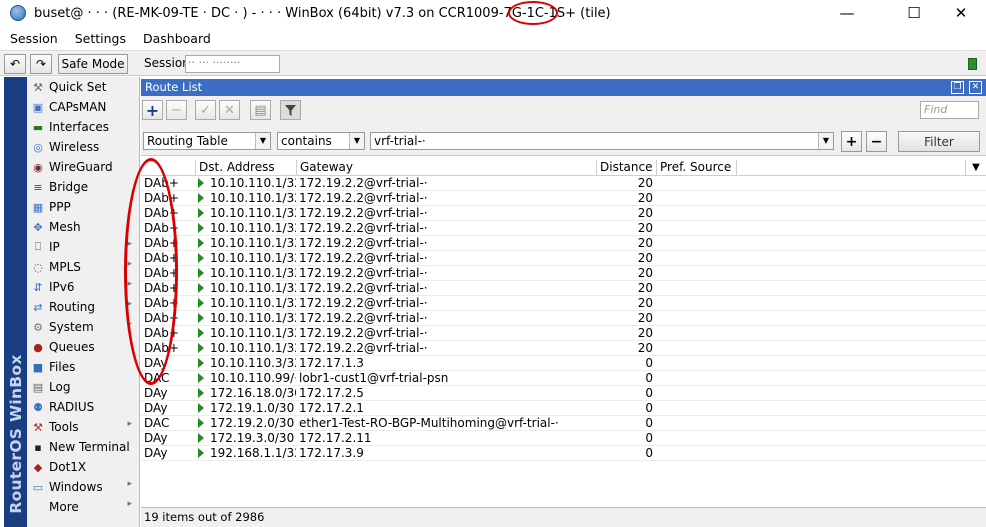  Describe the element at coordinates (260, 110) in the screenshot. I see `comment-button: ▤` at that location.